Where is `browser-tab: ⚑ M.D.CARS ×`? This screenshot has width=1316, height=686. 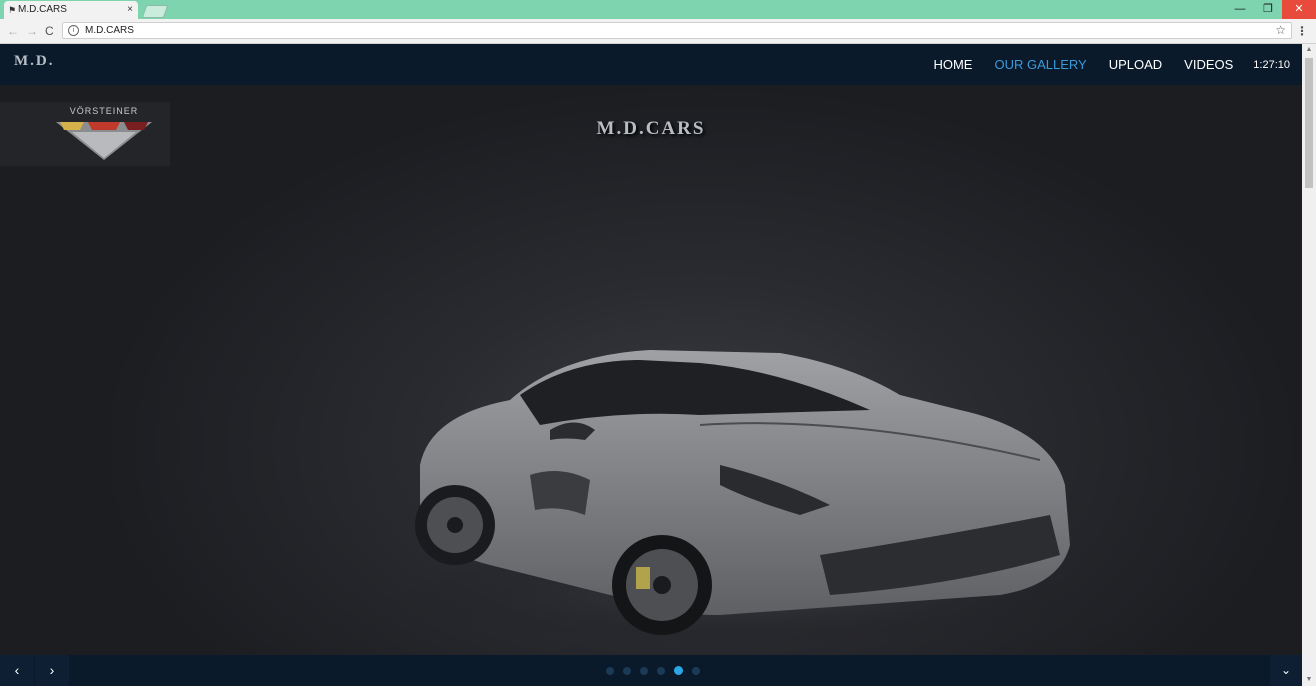 browser-tab: ⚑ M.D.CARS × is located at coordinates (71, 10).